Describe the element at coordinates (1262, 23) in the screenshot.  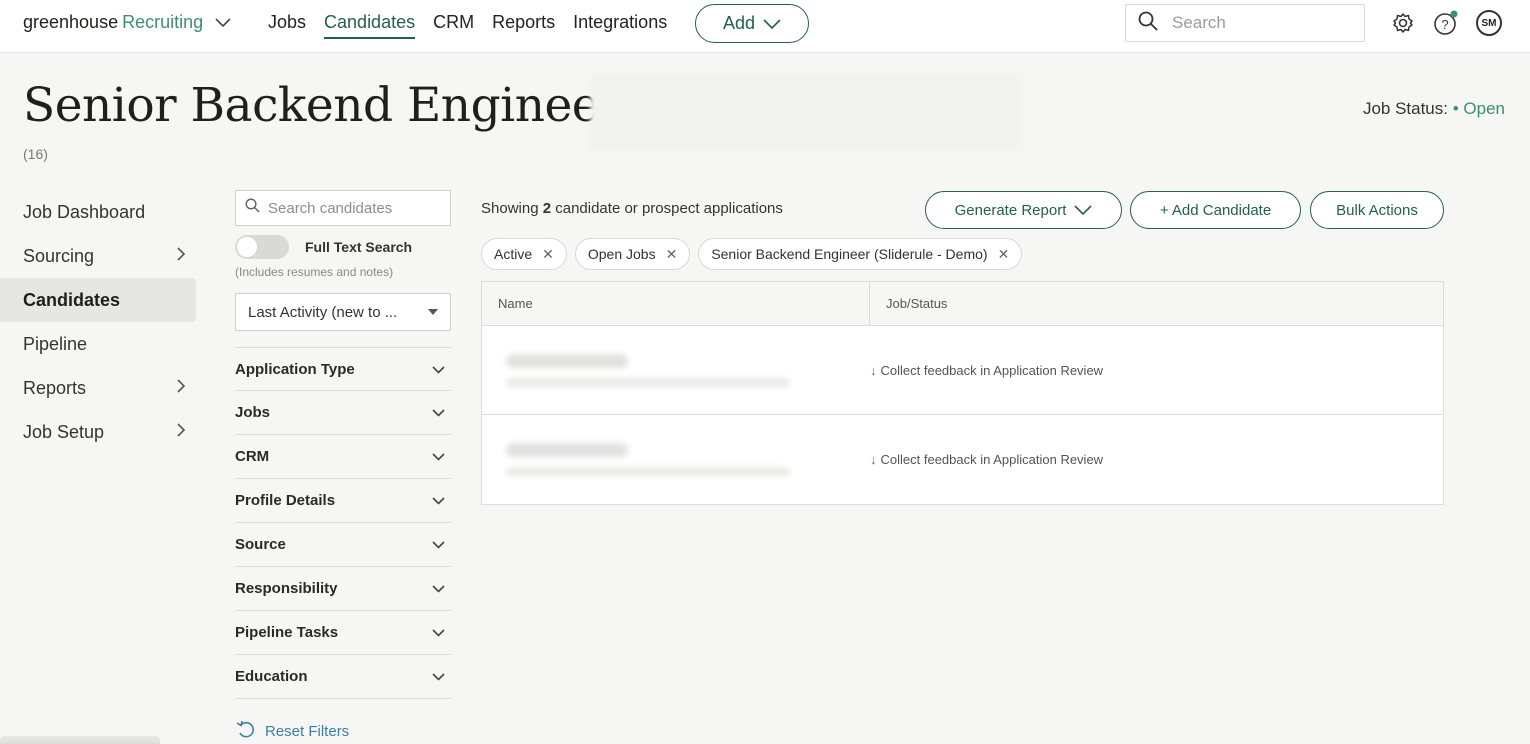
I see `global-search-input` at that location.